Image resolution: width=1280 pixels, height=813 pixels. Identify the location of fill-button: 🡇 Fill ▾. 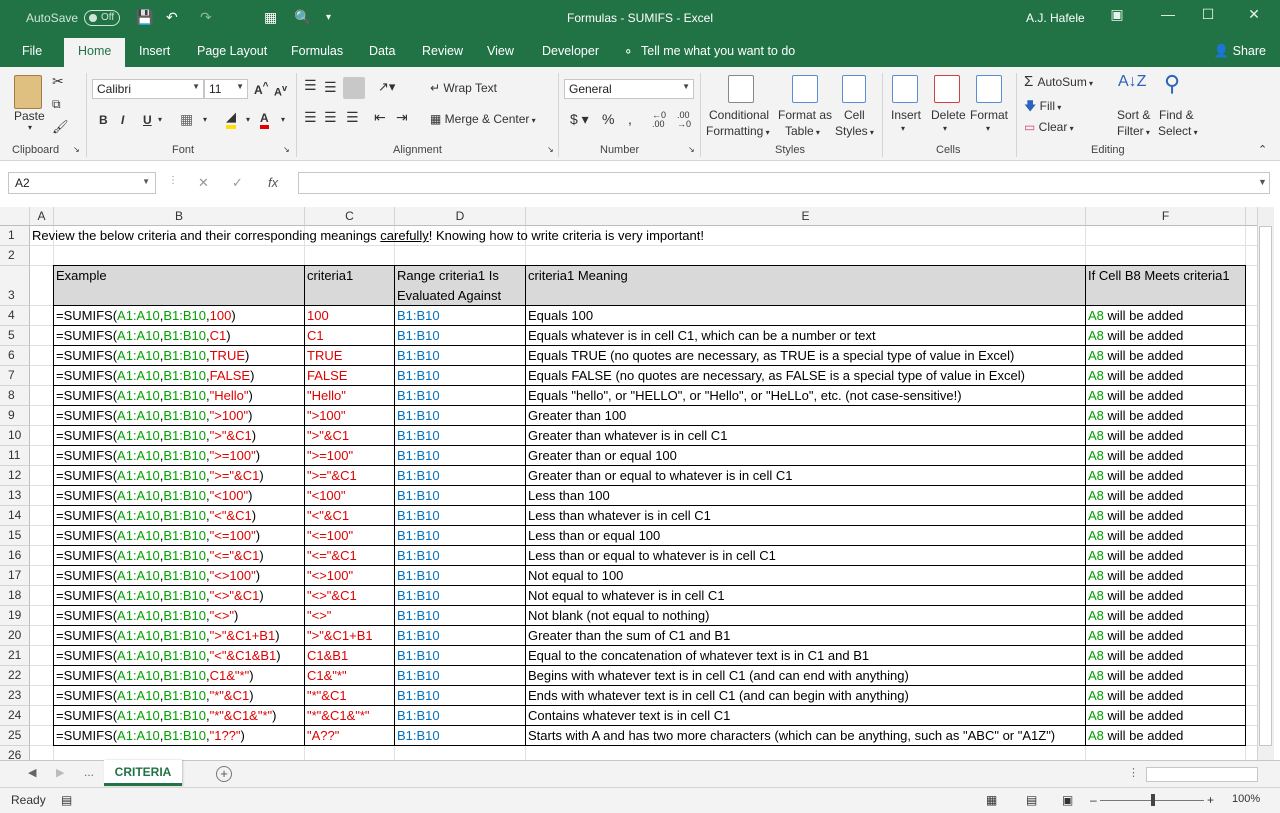
(1042, 107).